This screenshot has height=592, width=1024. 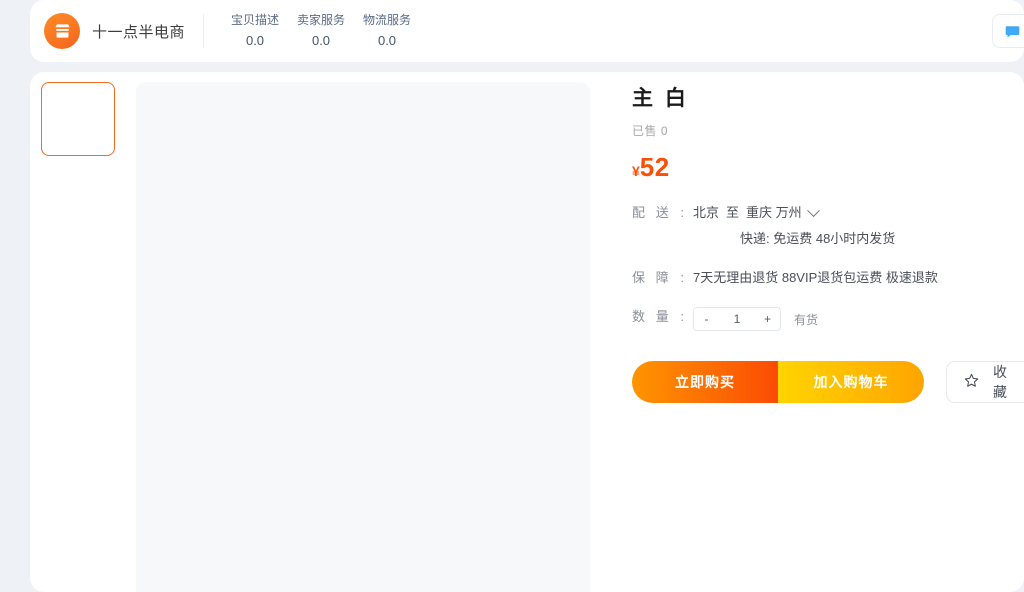 I want to click on shipping-label: 配 送 :, so click(x=658, y=213).